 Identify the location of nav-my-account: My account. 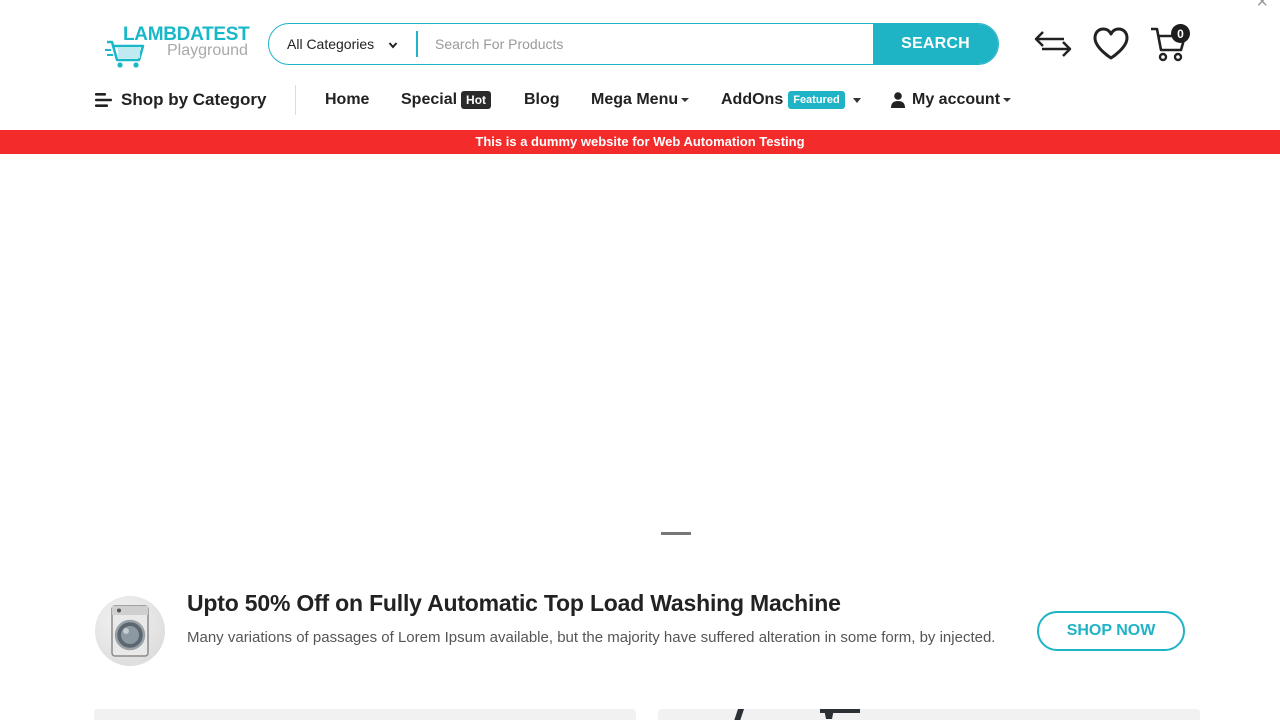
(951, 100).